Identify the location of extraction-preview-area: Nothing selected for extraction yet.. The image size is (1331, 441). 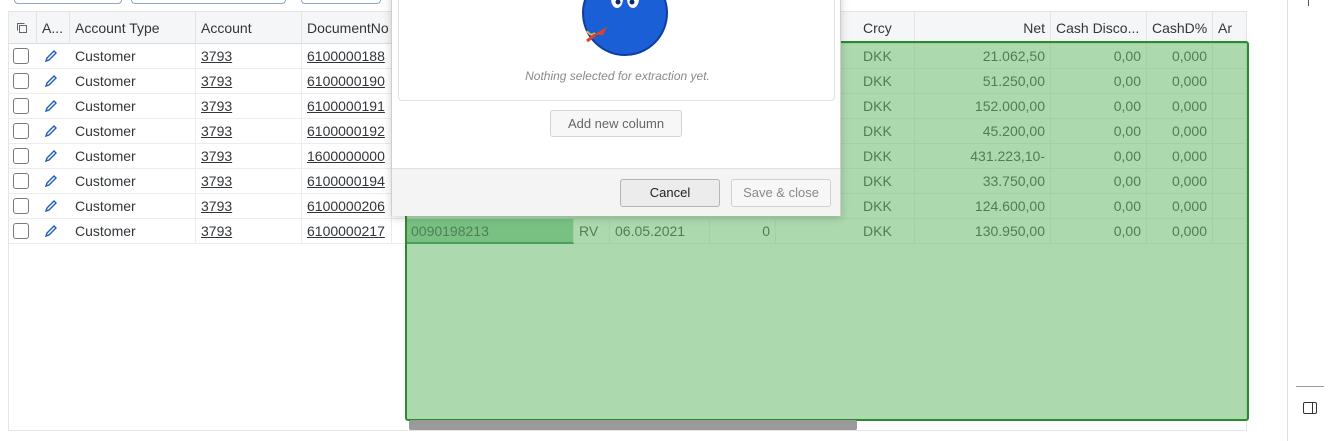
(616, 50).